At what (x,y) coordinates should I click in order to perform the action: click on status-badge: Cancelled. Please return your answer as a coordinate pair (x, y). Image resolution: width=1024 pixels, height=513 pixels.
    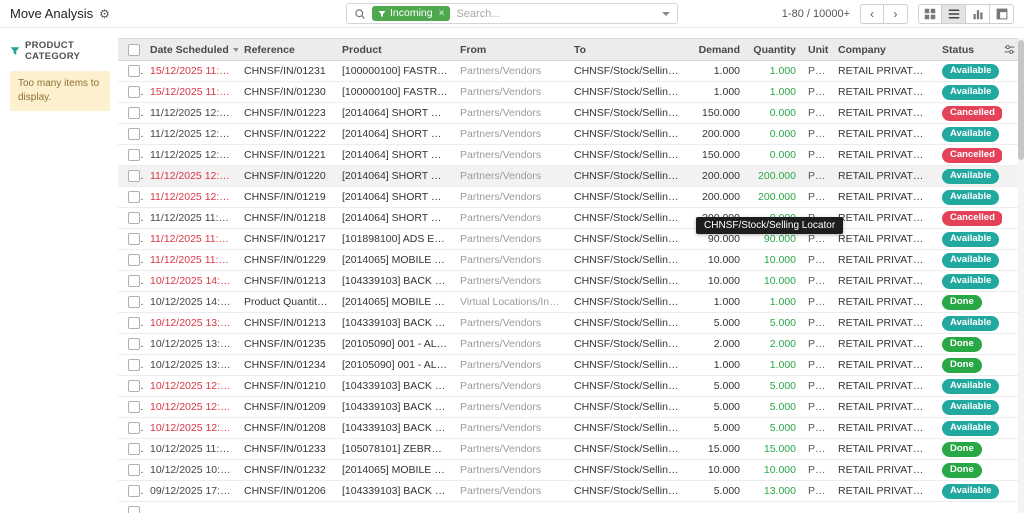
    Looking at the image, I should click on (972, 155).